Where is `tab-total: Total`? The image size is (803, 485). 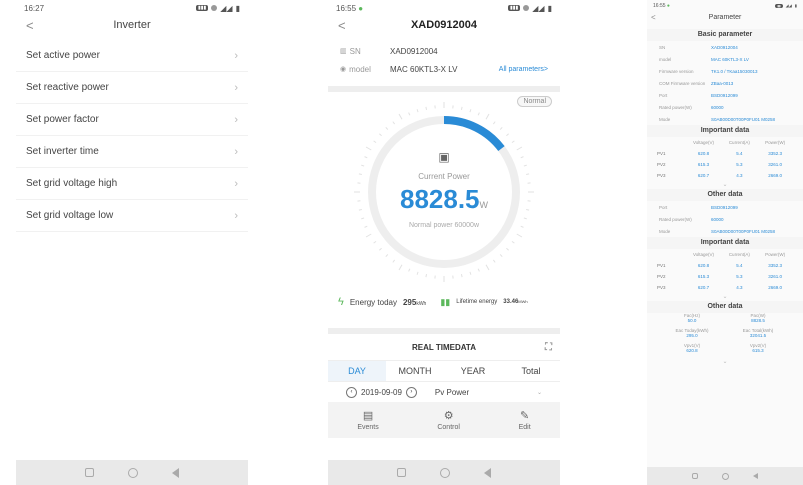 tab-total: Total is located at coordinates (531, 371).